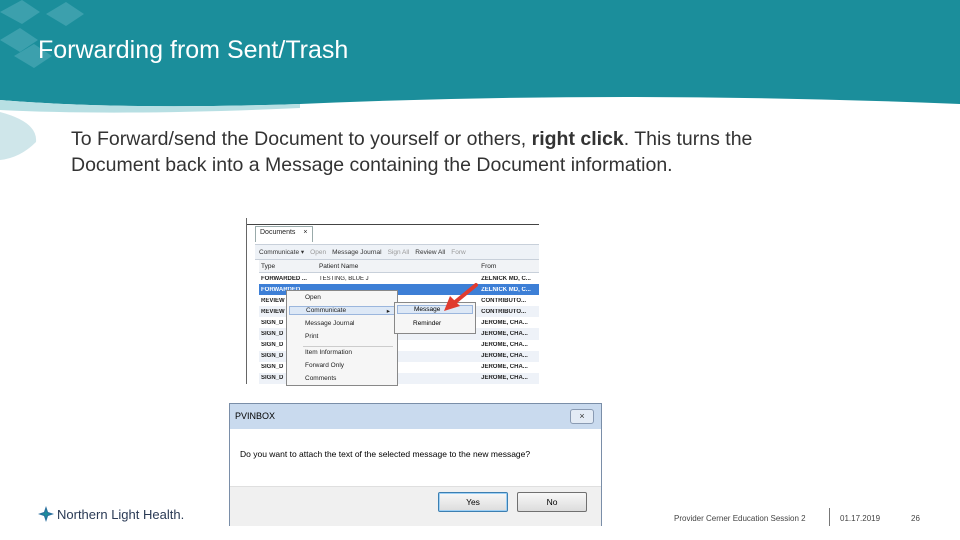 This screenshot has height=540, width=960. I want to click on red-pointer-arrow-icon, so click(461, 297).